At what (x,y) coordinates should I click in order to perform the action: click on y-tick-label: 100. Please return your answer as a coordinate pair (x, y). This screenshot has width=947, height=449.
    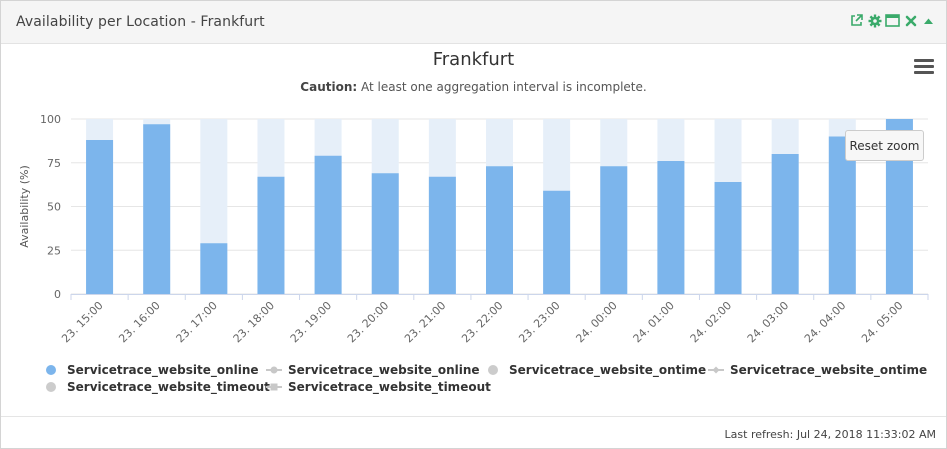
    Looking at the image, I should click on (50, 119).